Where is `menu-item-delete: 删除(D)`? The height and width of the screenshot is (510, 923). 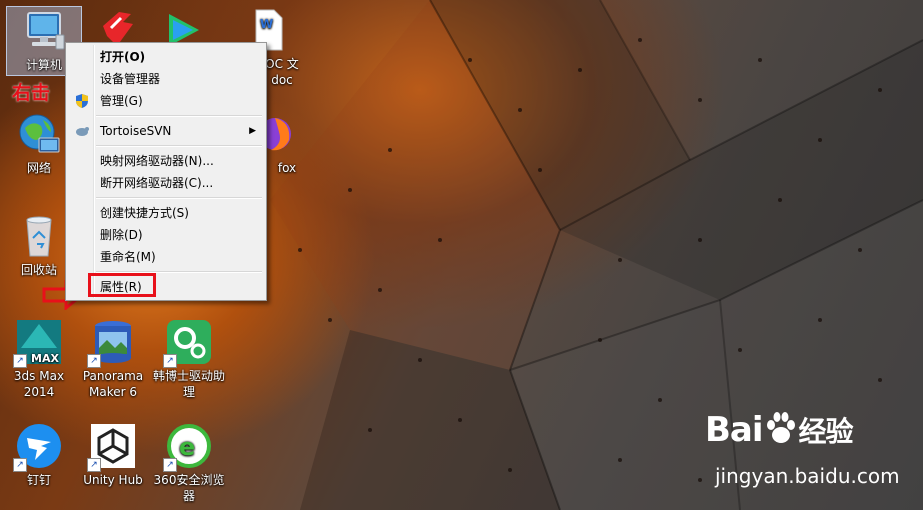
menu-item-delete: 删除(D) is located at coordinates (166, 235).